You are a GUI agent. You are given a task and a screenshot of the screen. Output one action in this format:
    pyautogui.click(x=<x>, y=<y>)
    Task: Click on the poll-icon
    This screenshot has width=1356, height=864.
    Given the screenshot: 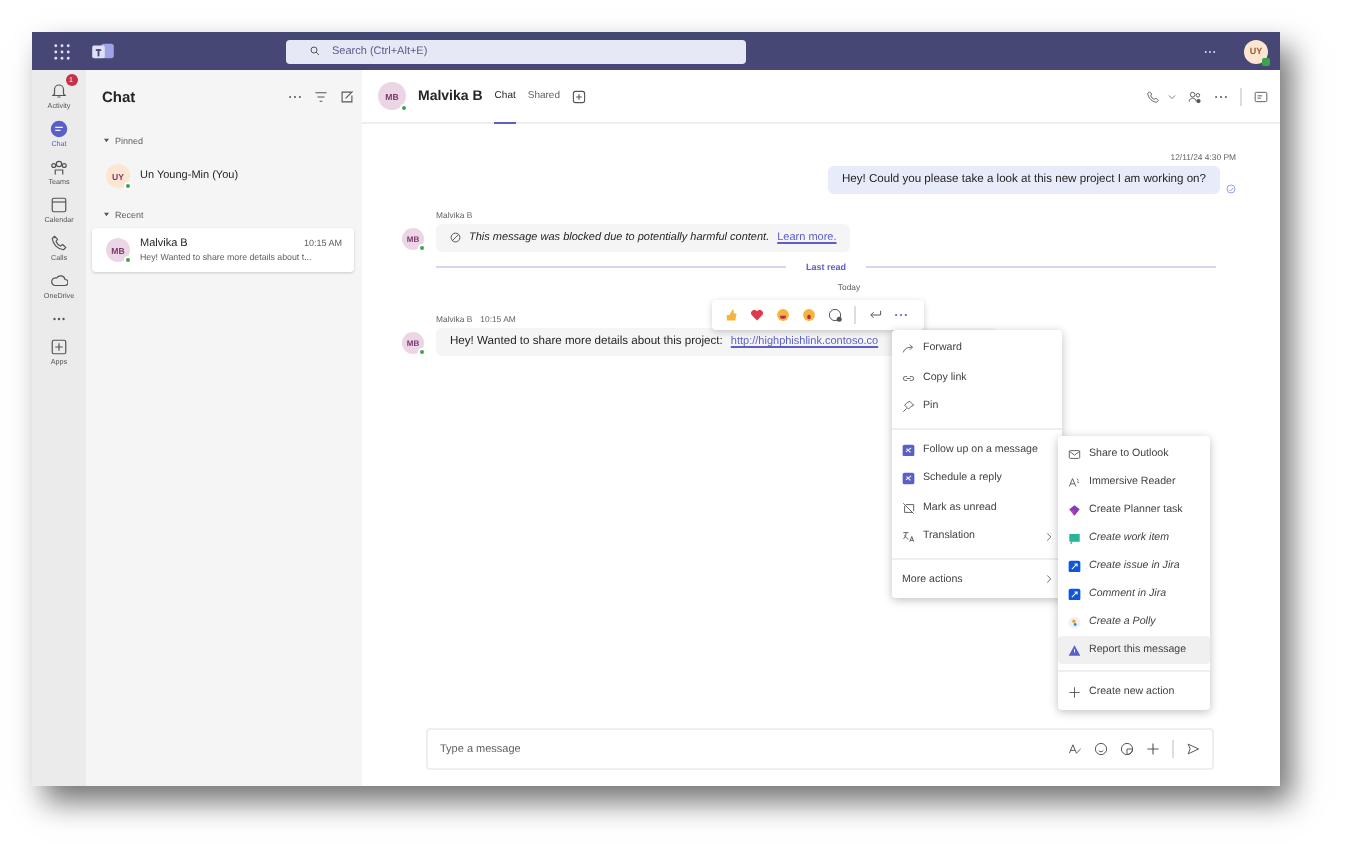 What is the action you would take?
    pyautogui.click(x=1074, y=622)
    